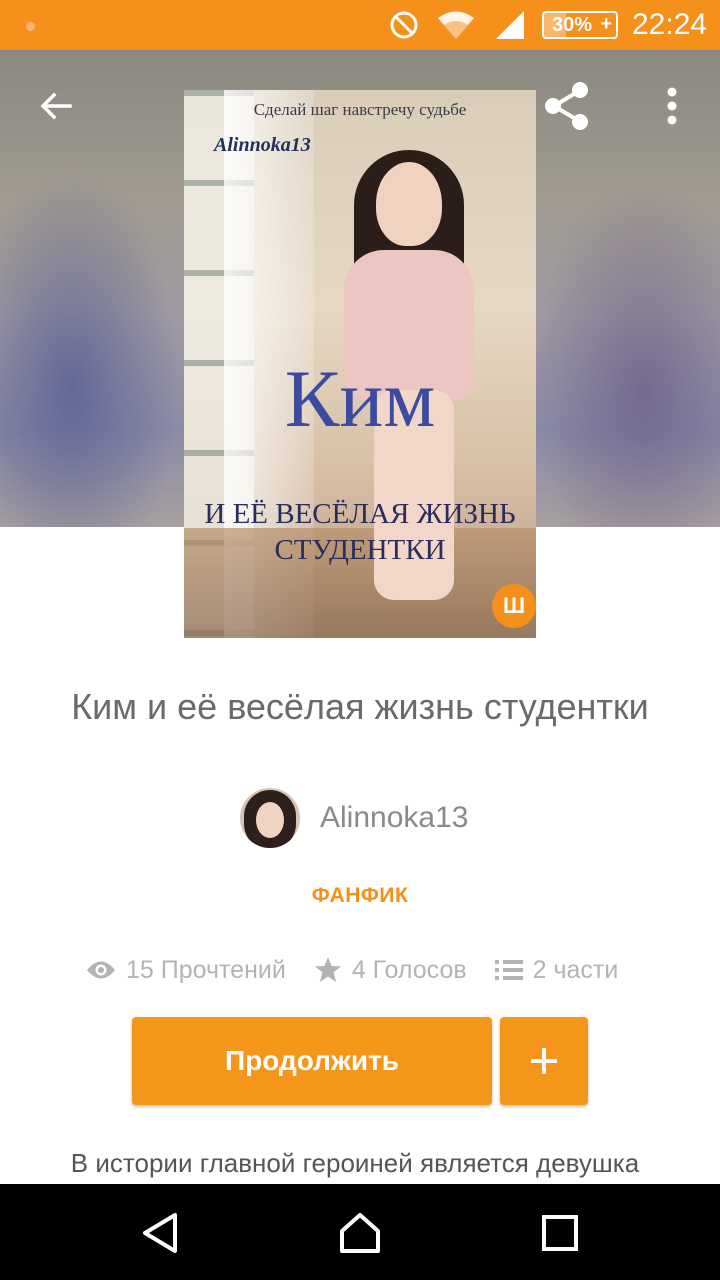 The image size is (720, 1280). Describe the element at coordinates (101, 970) in the screenshot. I see `eye-icon` at that location.